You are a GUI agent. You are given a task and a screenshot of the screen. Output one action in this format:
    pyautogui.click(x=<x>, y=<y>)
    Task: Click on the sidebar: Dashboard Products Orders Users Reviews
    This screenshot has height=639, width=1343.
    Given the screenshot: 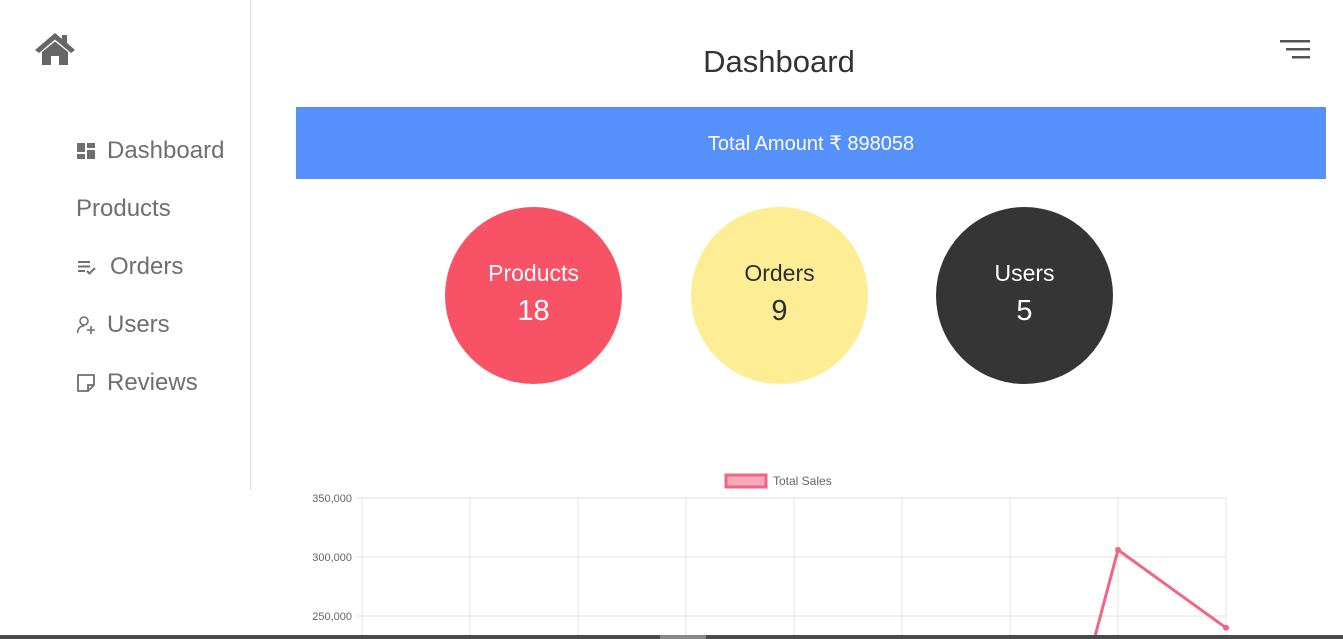 What is the action you would take?
    pyautogui.click(x=125, y=245)
    